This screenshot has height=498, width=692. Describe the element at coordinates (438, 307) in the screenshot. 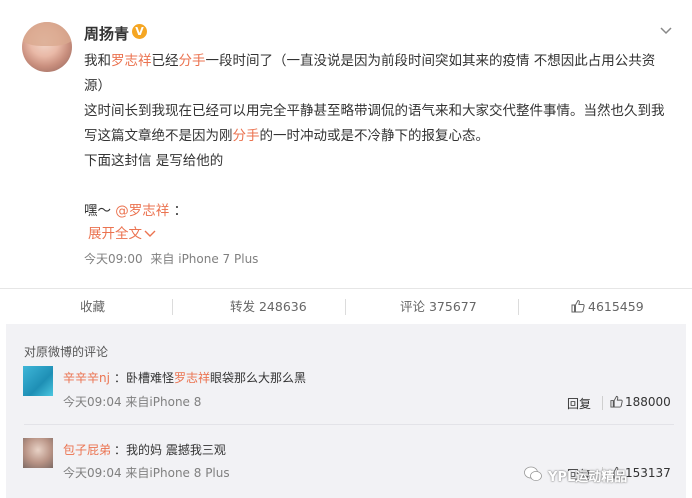

I see `comment-button: 评论 375677` at that location.